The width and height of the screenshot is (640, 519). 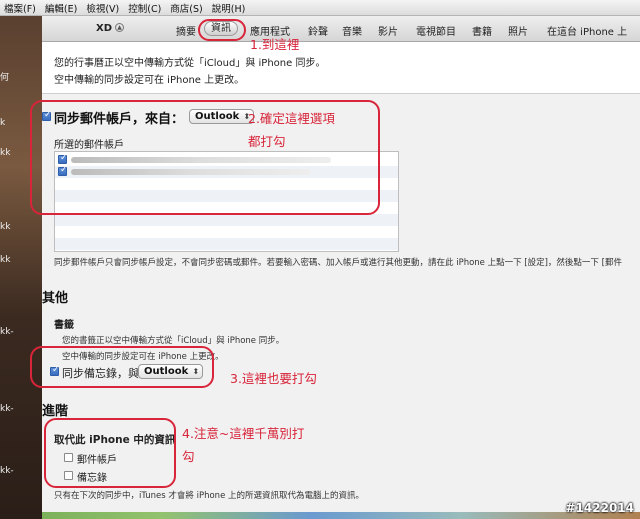 What do you see at coordinates (122, 367) in the screenshot?
I see `annotation-box-notes` at bounding box center [122, 367].